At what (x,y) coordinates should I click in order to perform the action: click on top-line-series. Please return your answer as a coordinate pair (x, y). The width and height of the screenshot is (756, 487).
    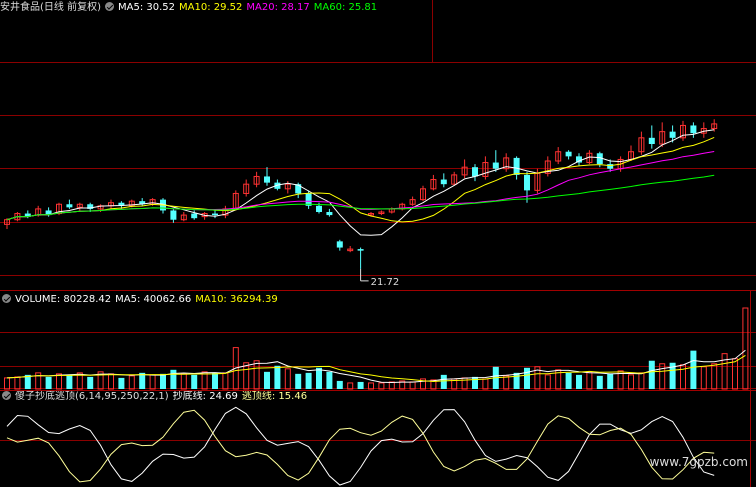
    Looking at the image, I should click on (360, 446).